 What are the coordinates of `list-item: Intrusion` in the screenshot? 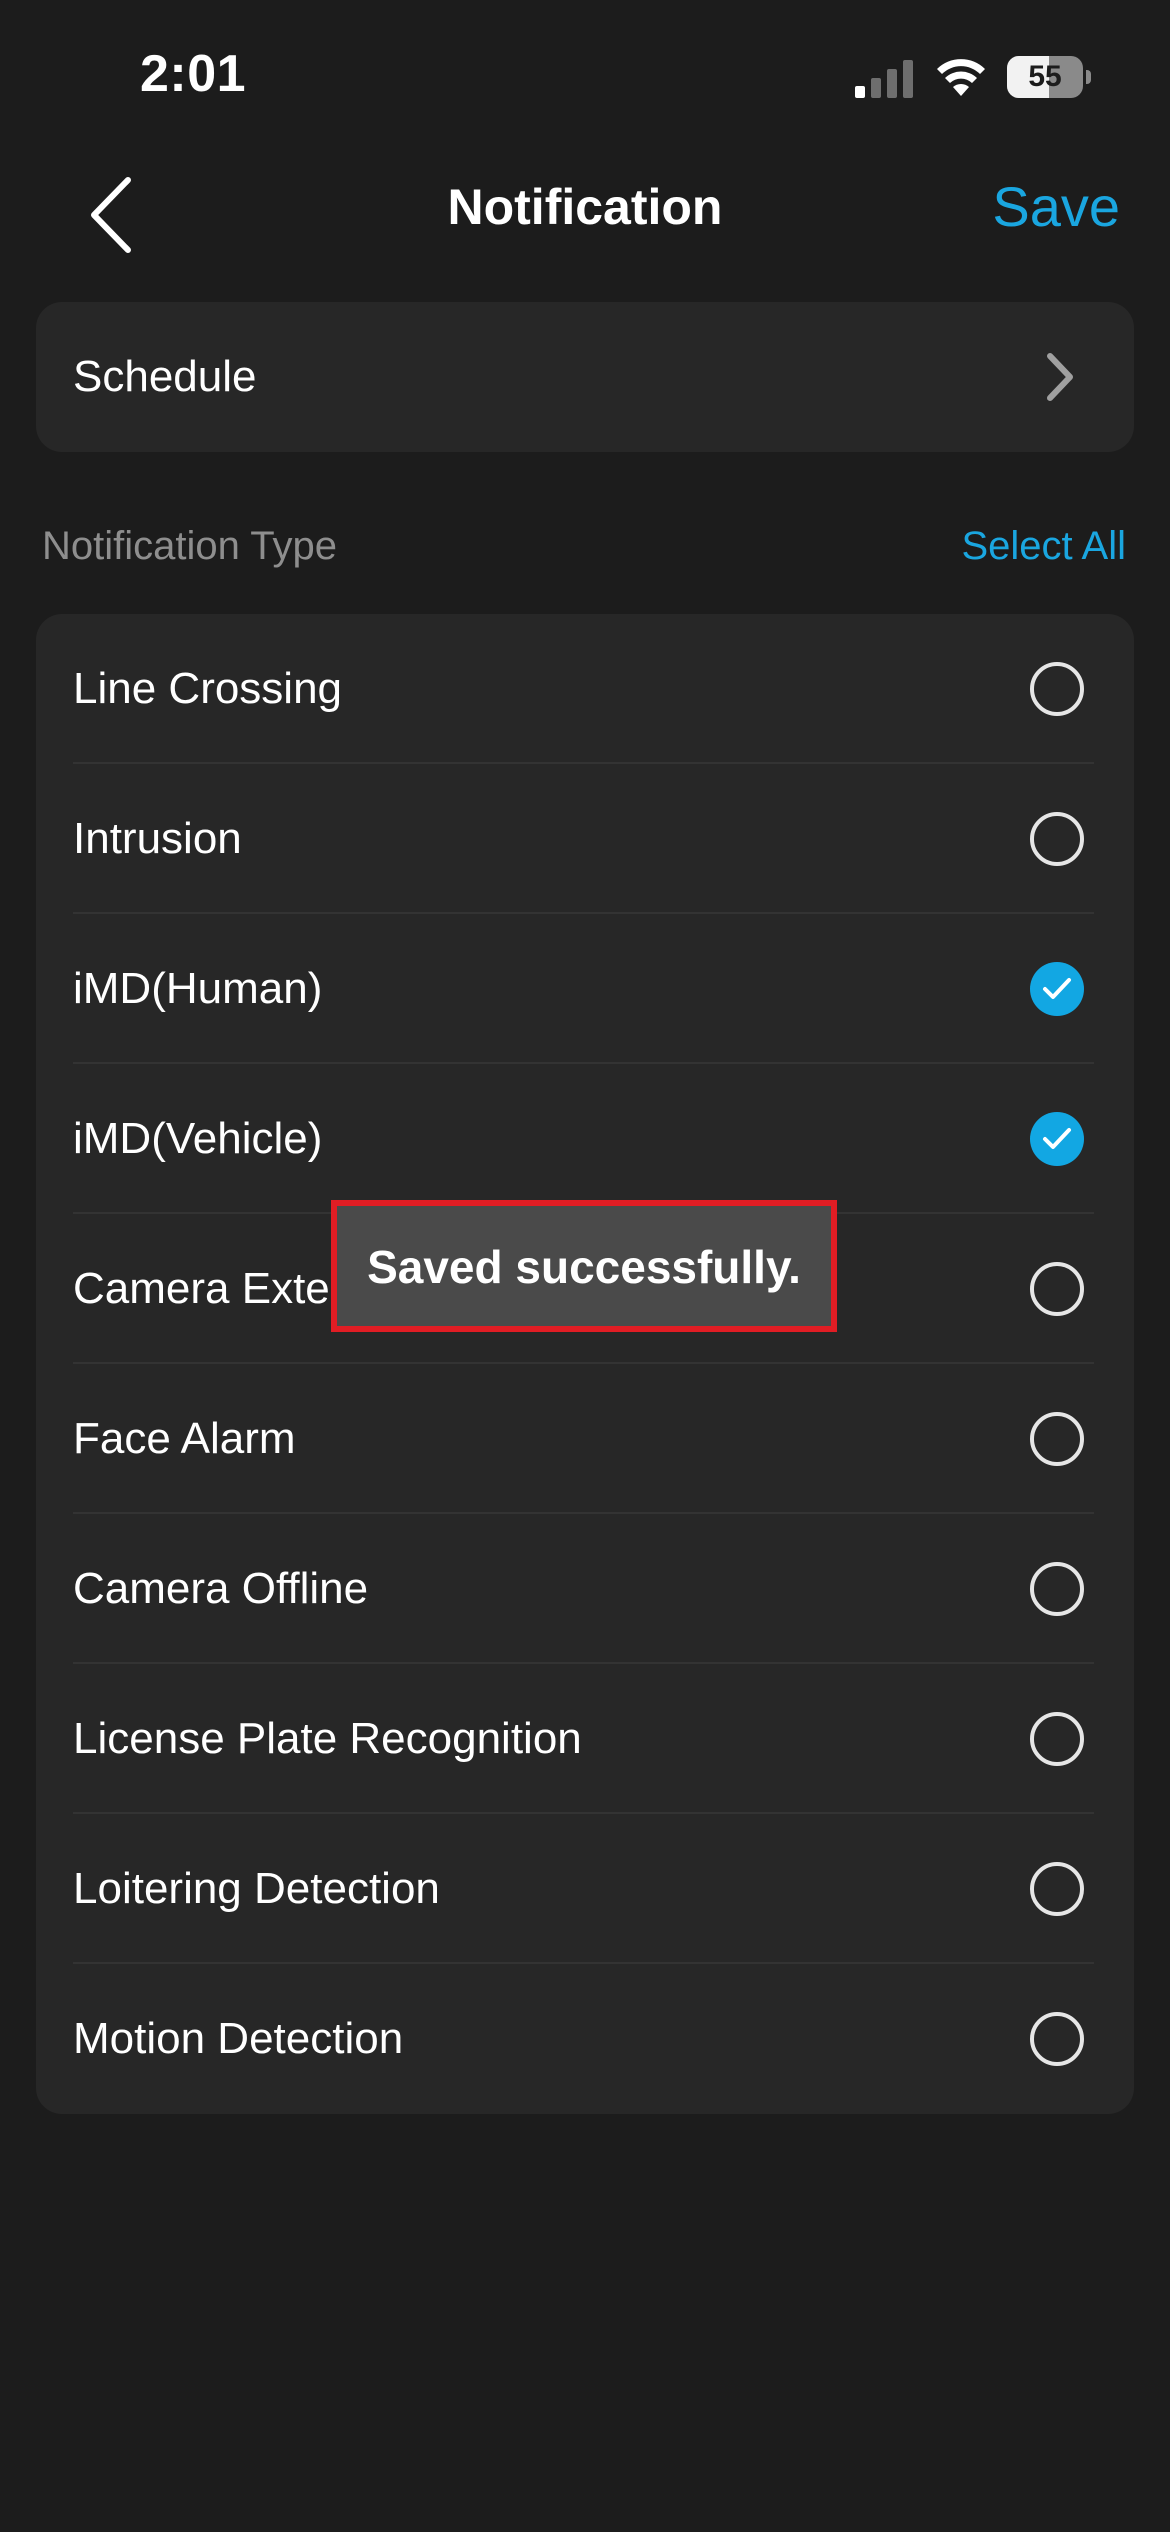 It's located at (585, 839).